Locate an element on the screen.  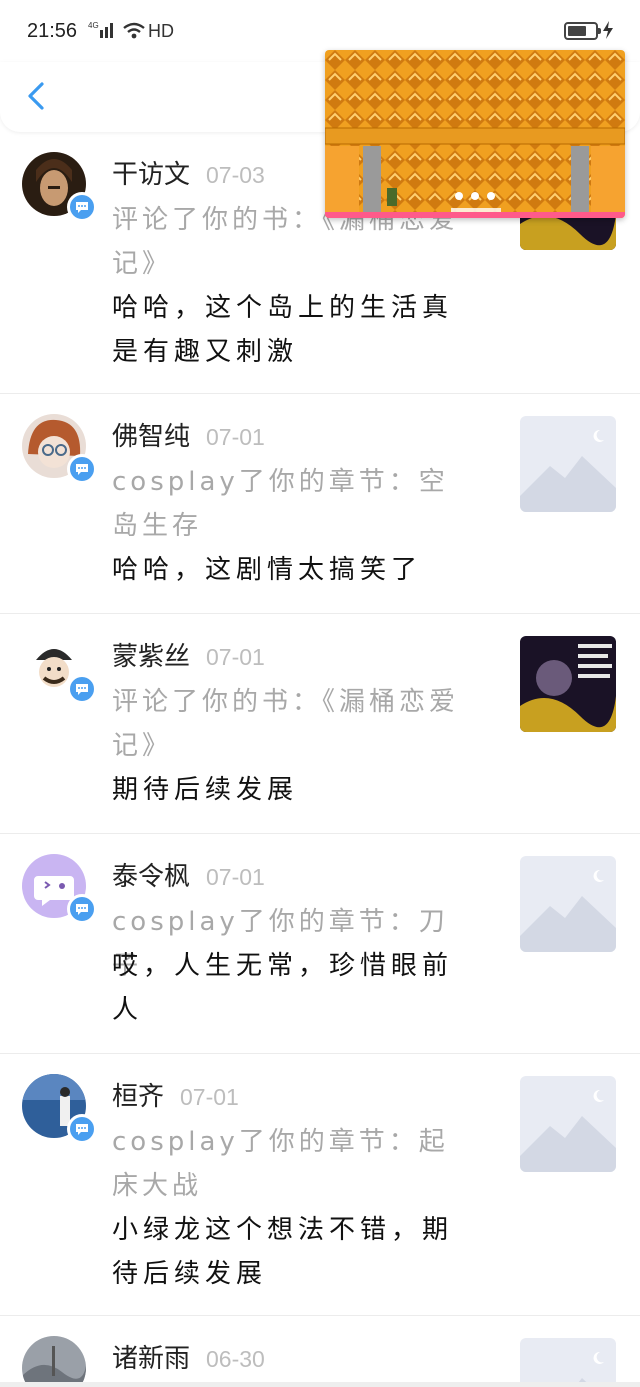
wifi-icon is located at coordinates (134, 33).